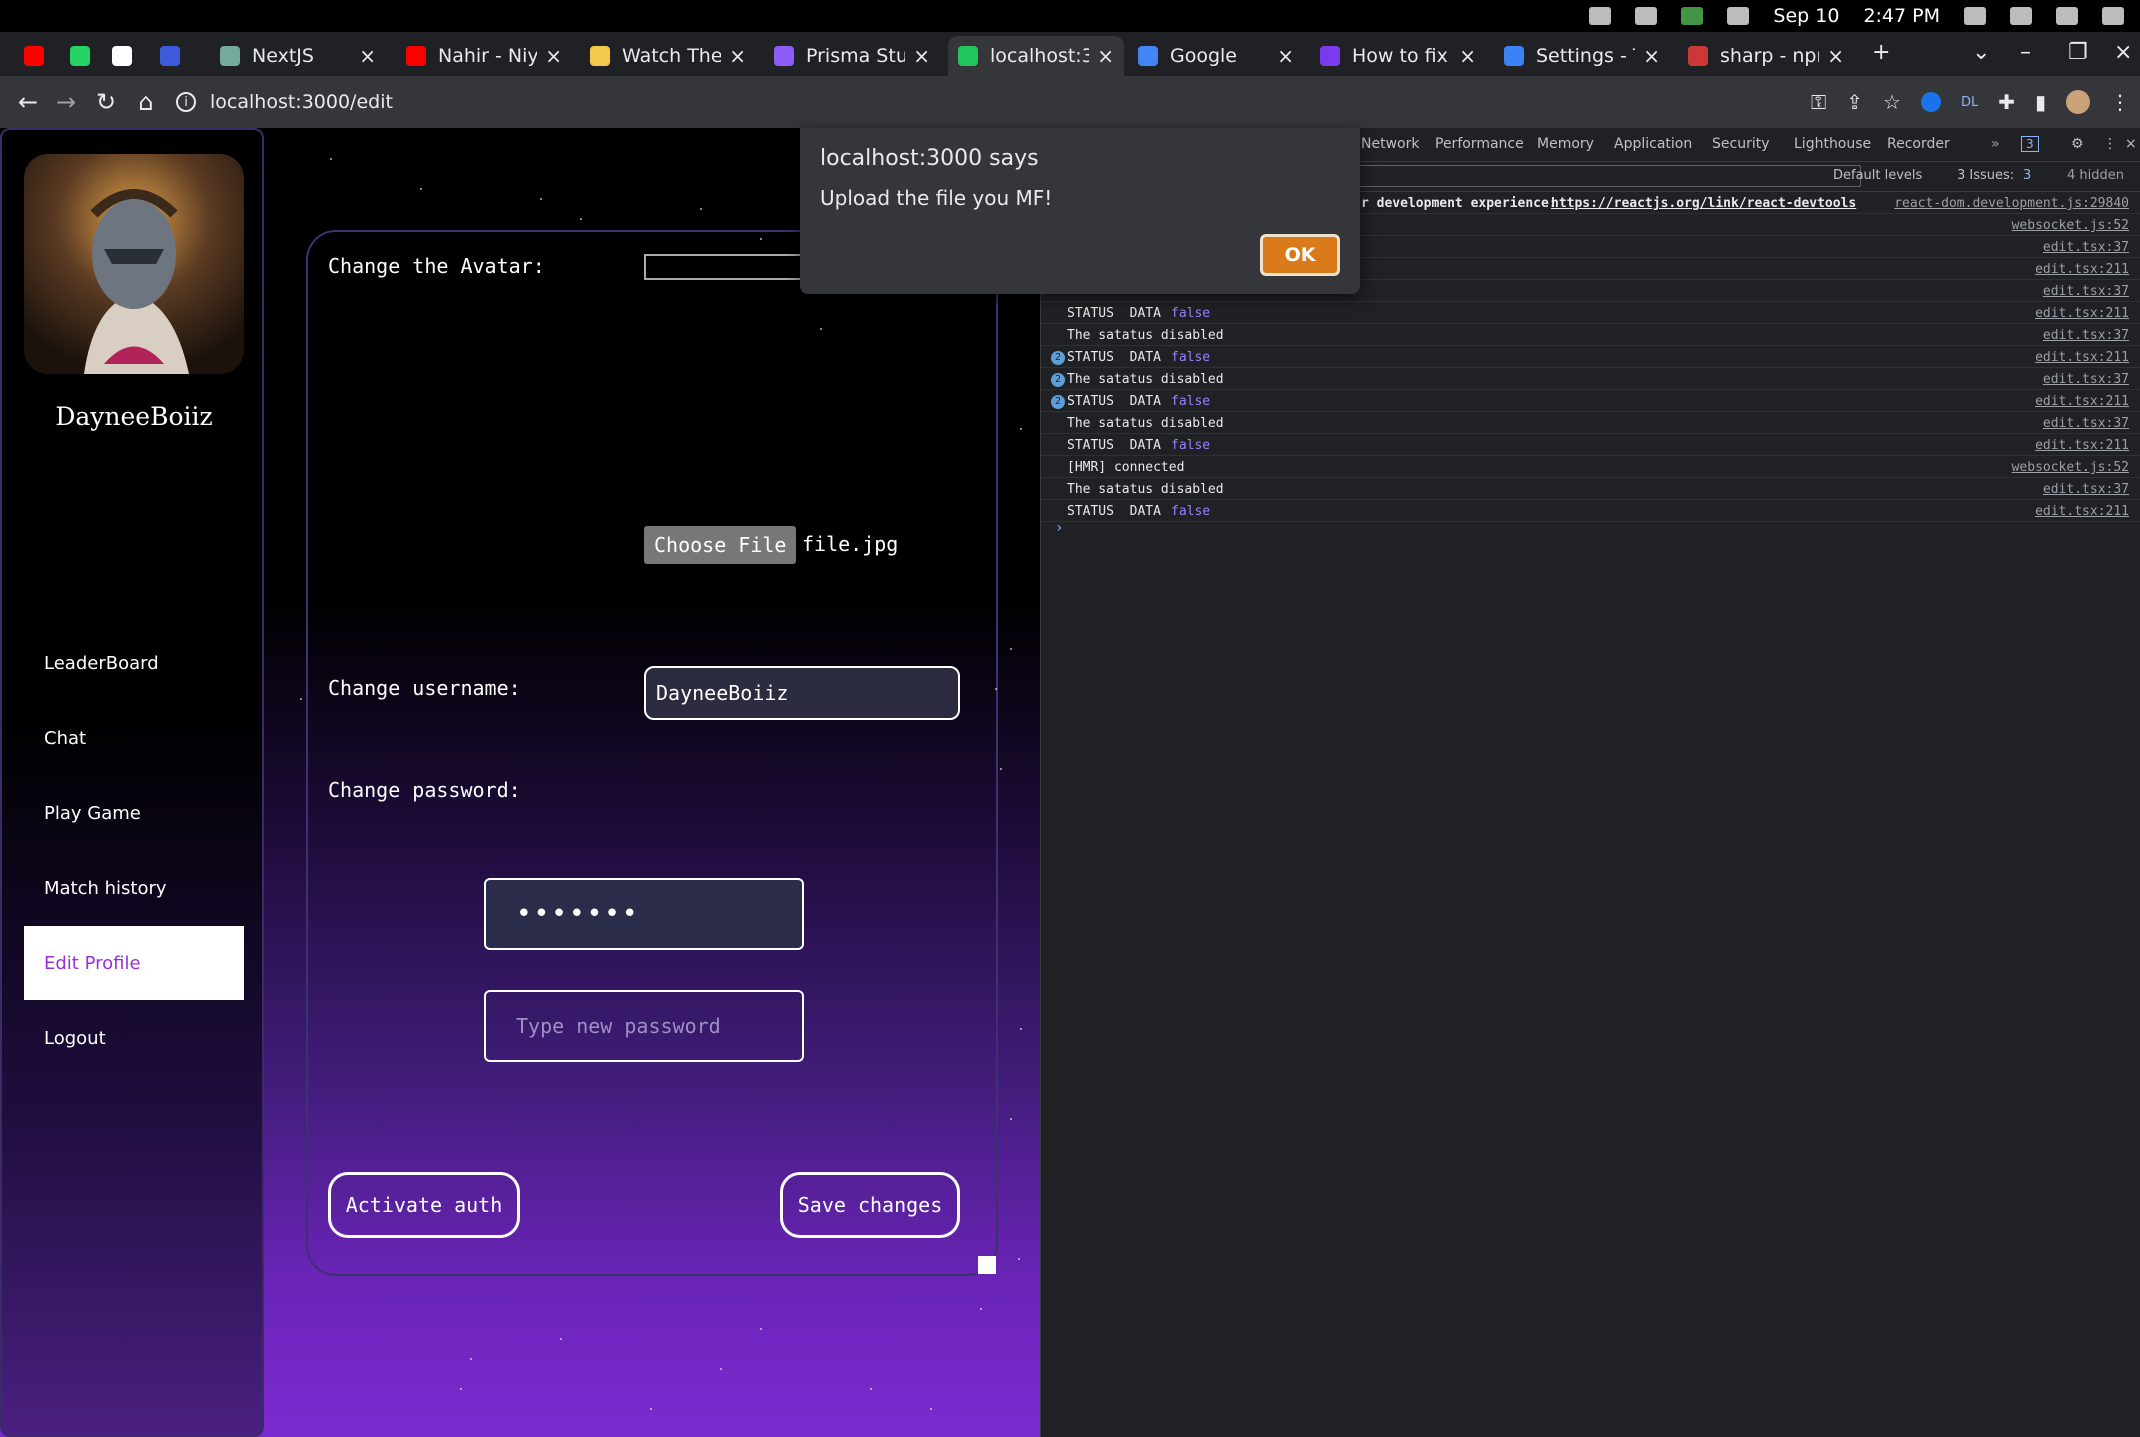 The width and height of the screenshot is (2140, 1437). I want to click on browser-tab: Google ×, so click(1216, 56).